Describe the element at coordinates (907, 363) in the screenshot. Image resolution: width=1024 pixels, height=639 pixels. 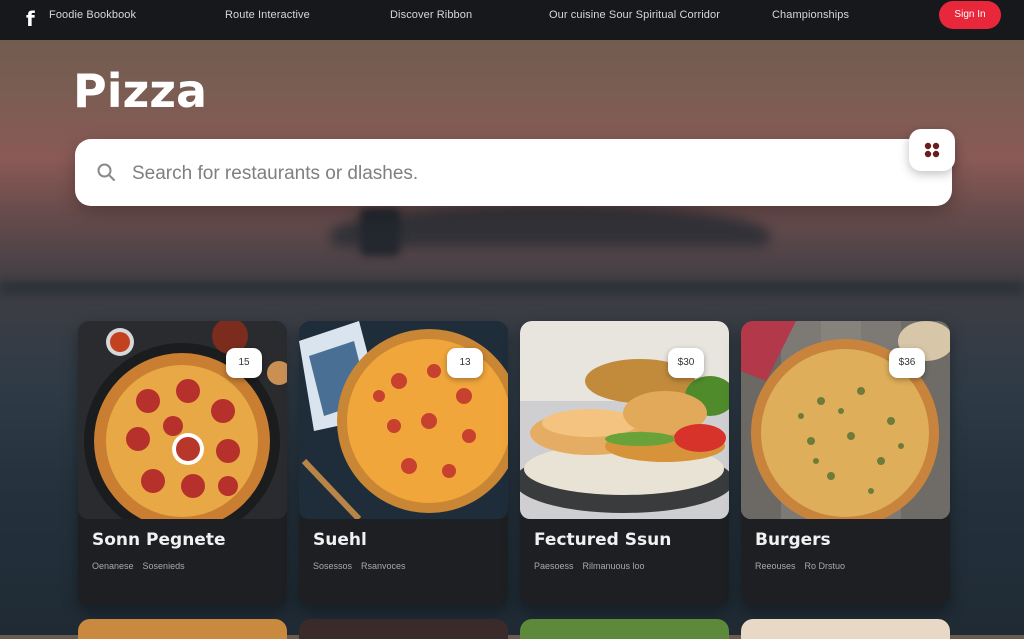
I see `price-badge: $36` at that location.